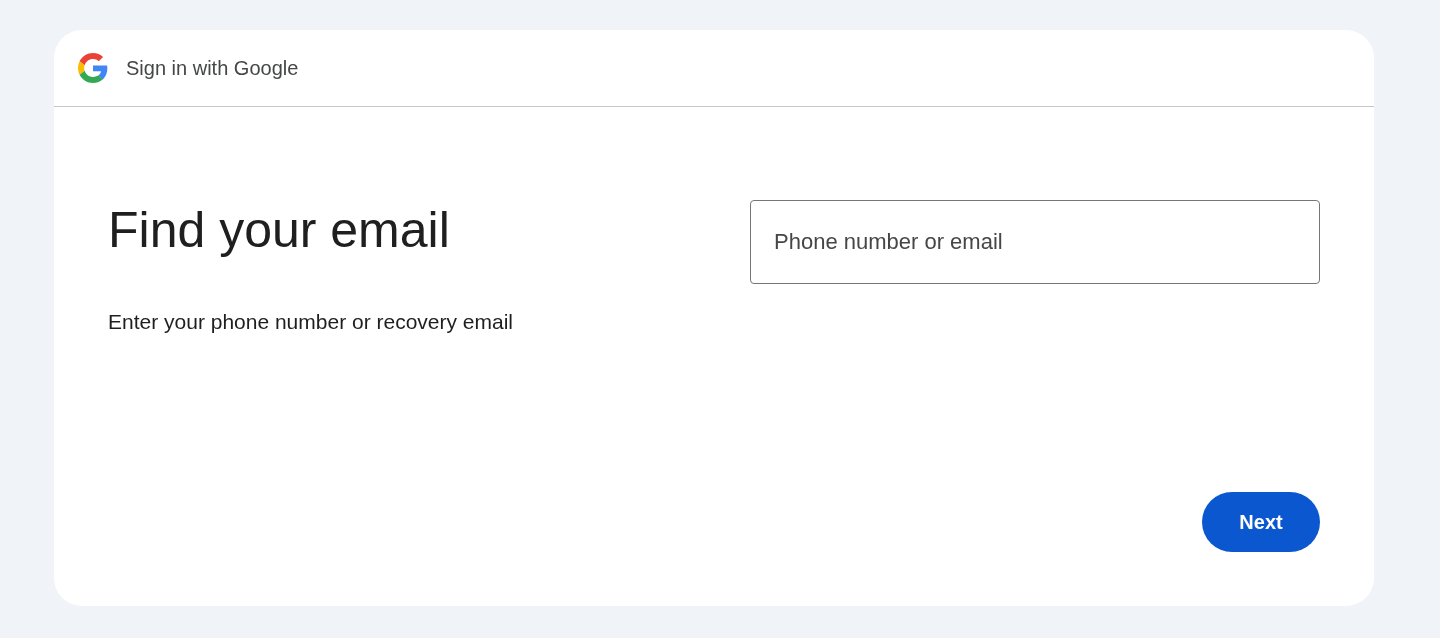 The height and width of the screenshot is (638, 1440). I want to click on next-button: Next, so click(1261, 522).